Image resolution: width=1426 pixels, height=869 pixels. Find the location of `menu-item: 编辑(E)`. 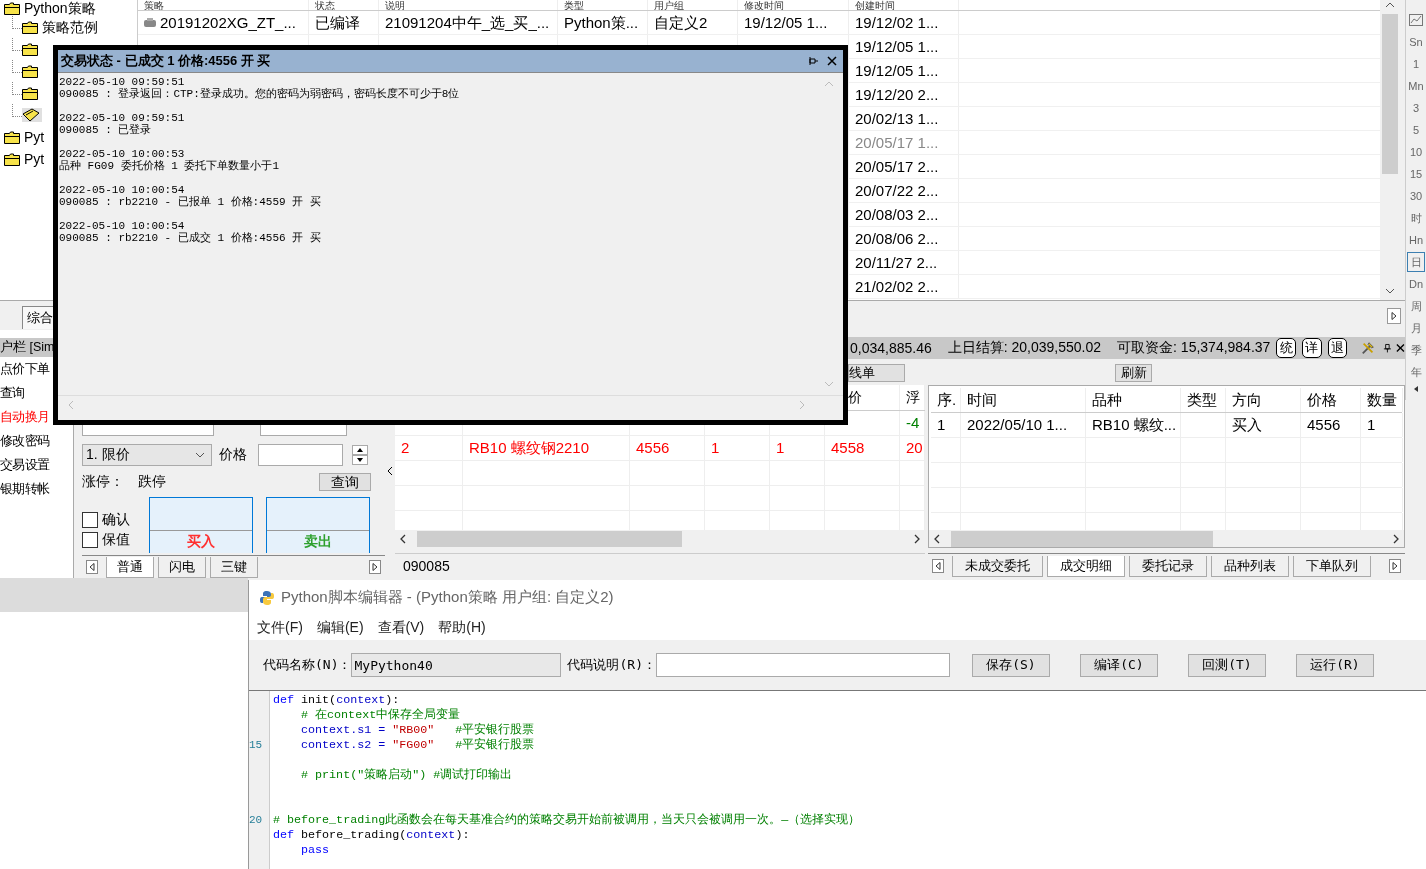

menu-item: 编辑(E) is located at coordinates (340, 627).